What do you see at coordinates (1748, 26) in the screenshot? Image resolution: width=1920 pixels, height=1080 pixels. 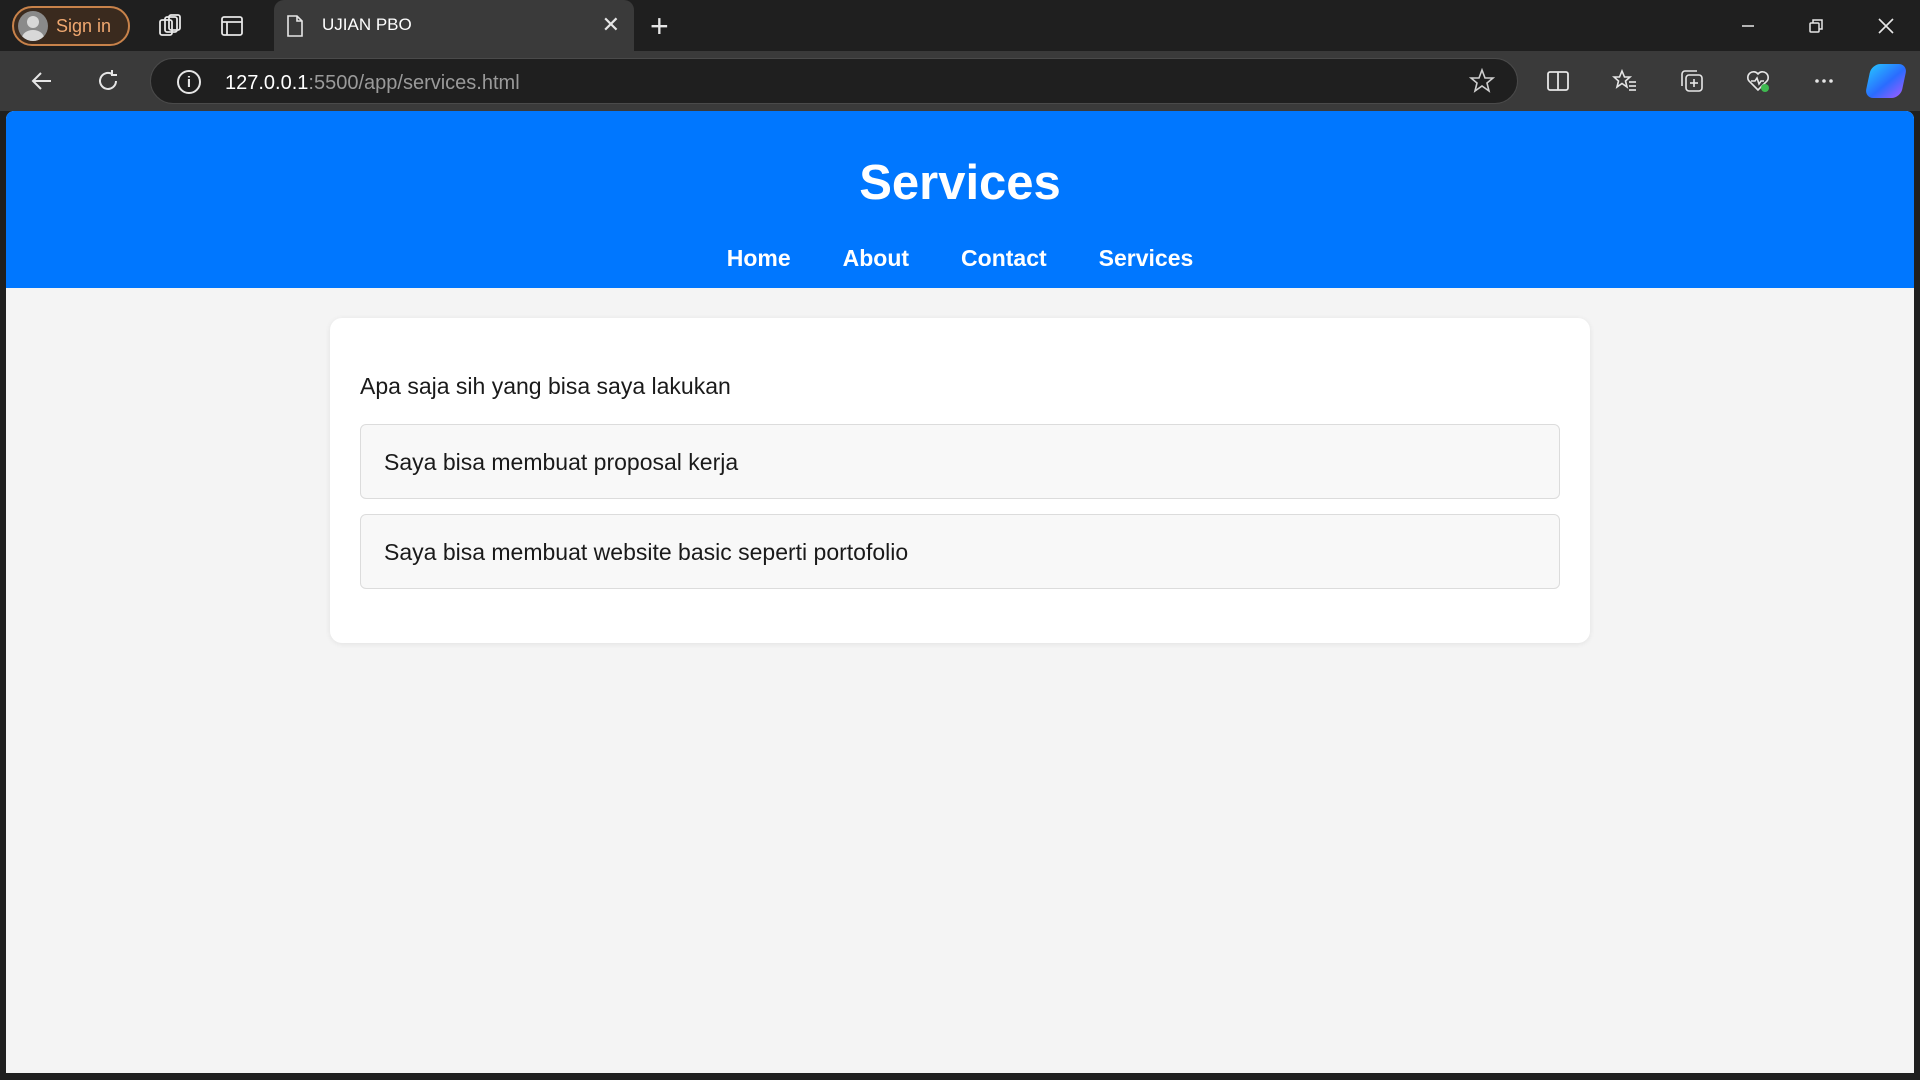 I see `minimize-icon` at bounding box center [1748, 26].